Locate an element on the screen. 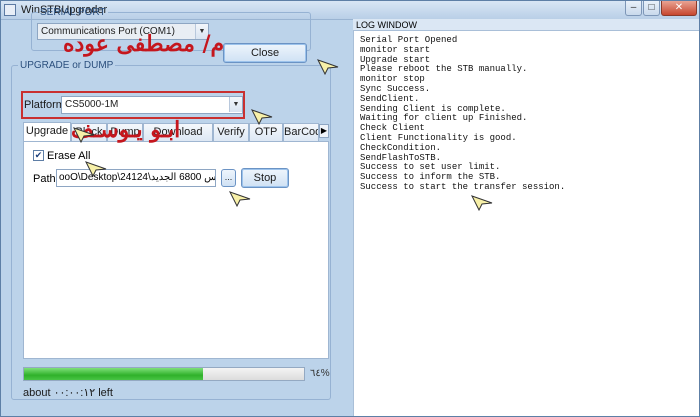  erase-all-checkbox: ✔ is located at coordinates (38, 155).